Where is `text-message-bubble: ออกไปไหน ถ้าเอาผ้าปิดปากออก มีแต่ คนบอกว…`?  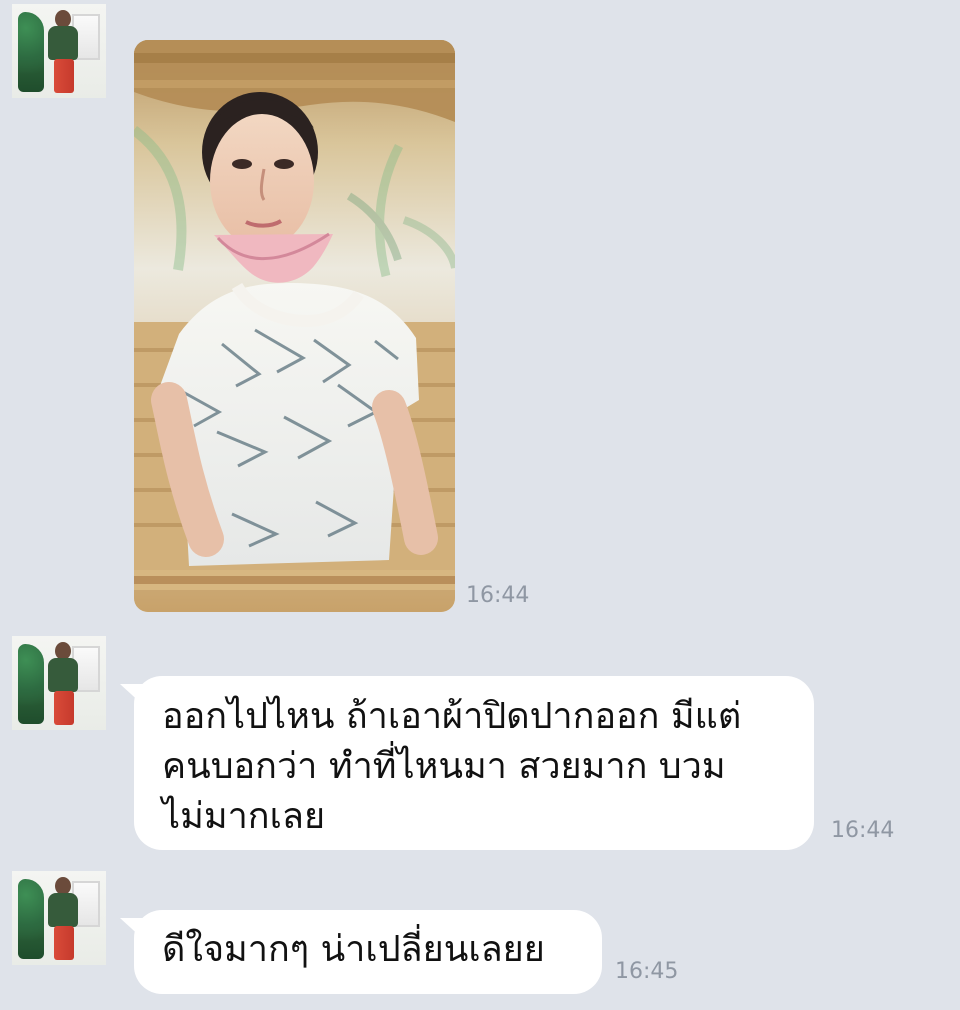 text-message-bubble: ออกไปไหน ถ้าเอาผ้าปิดปากออก มีแต่ คนบอกว… is located at coordinates (474, 763).